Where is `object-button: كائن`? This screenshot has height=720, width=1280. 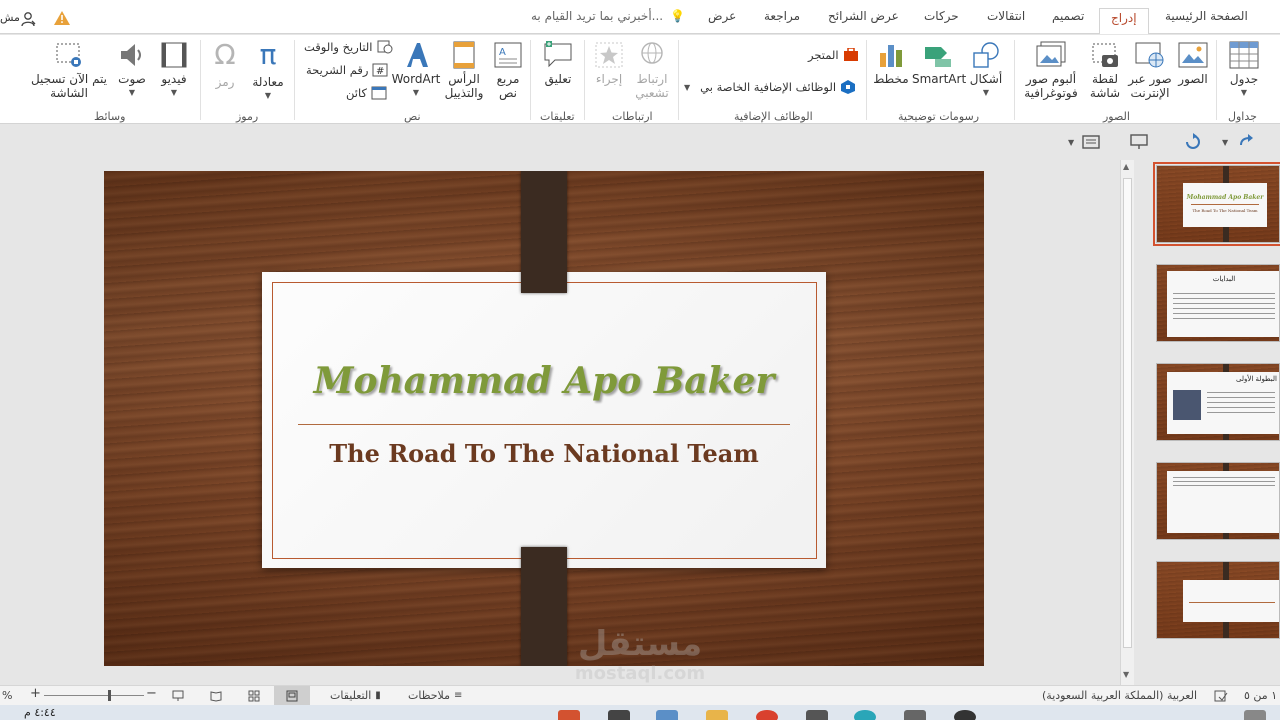 object-button: كائن is located at coordinates (366, 93).